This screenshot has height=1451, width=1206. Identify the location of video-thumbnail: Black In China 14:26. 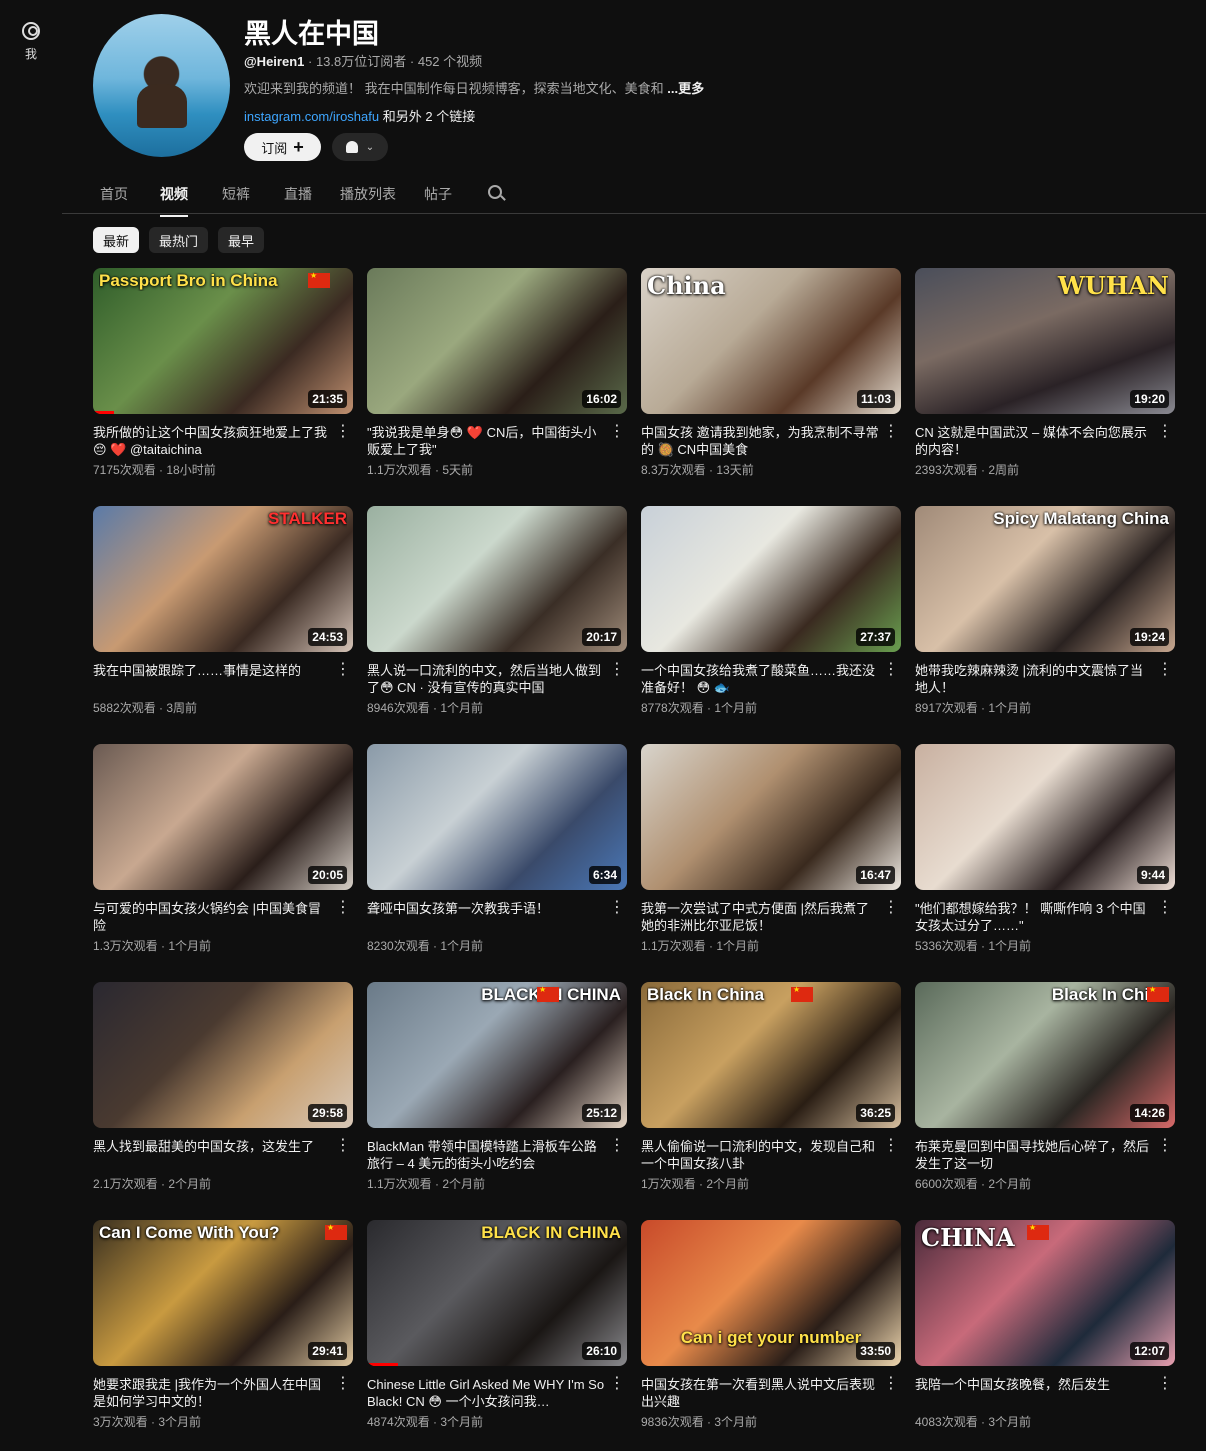
(1045, 1055).